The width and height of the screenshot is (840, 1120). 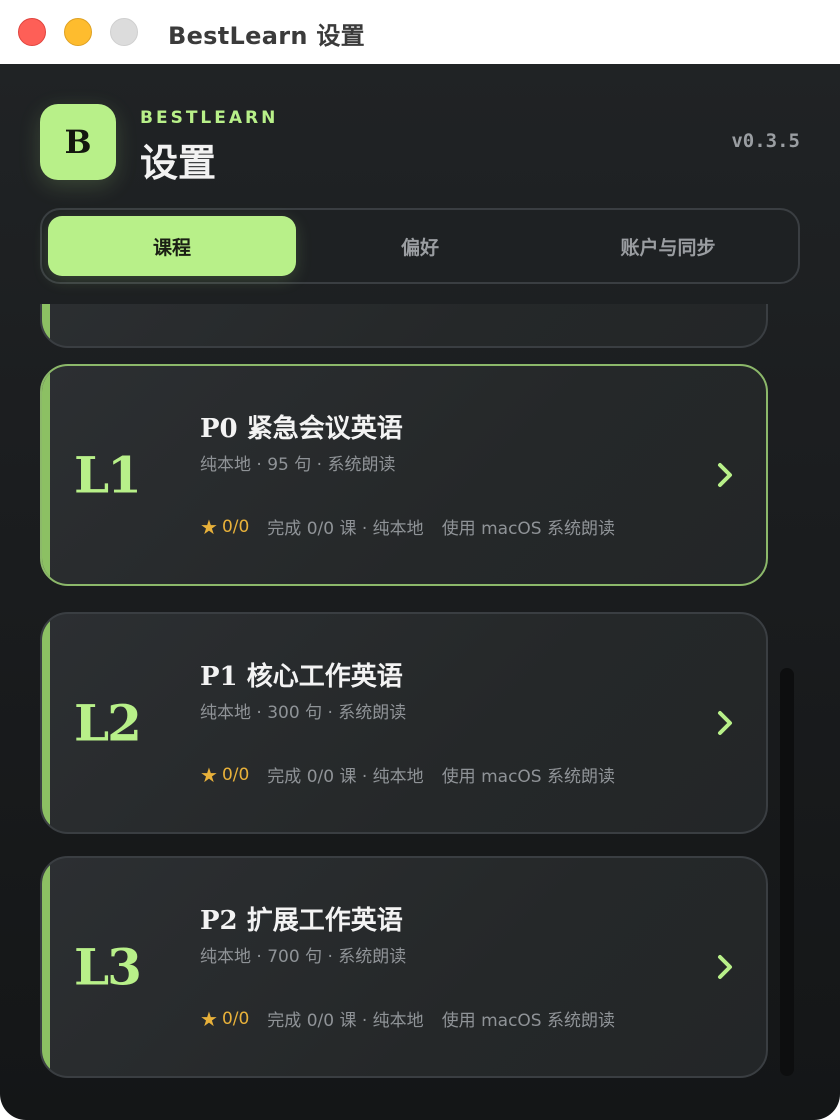 I want to click on version-label: v0.3.5, so click(x=765, y=141).